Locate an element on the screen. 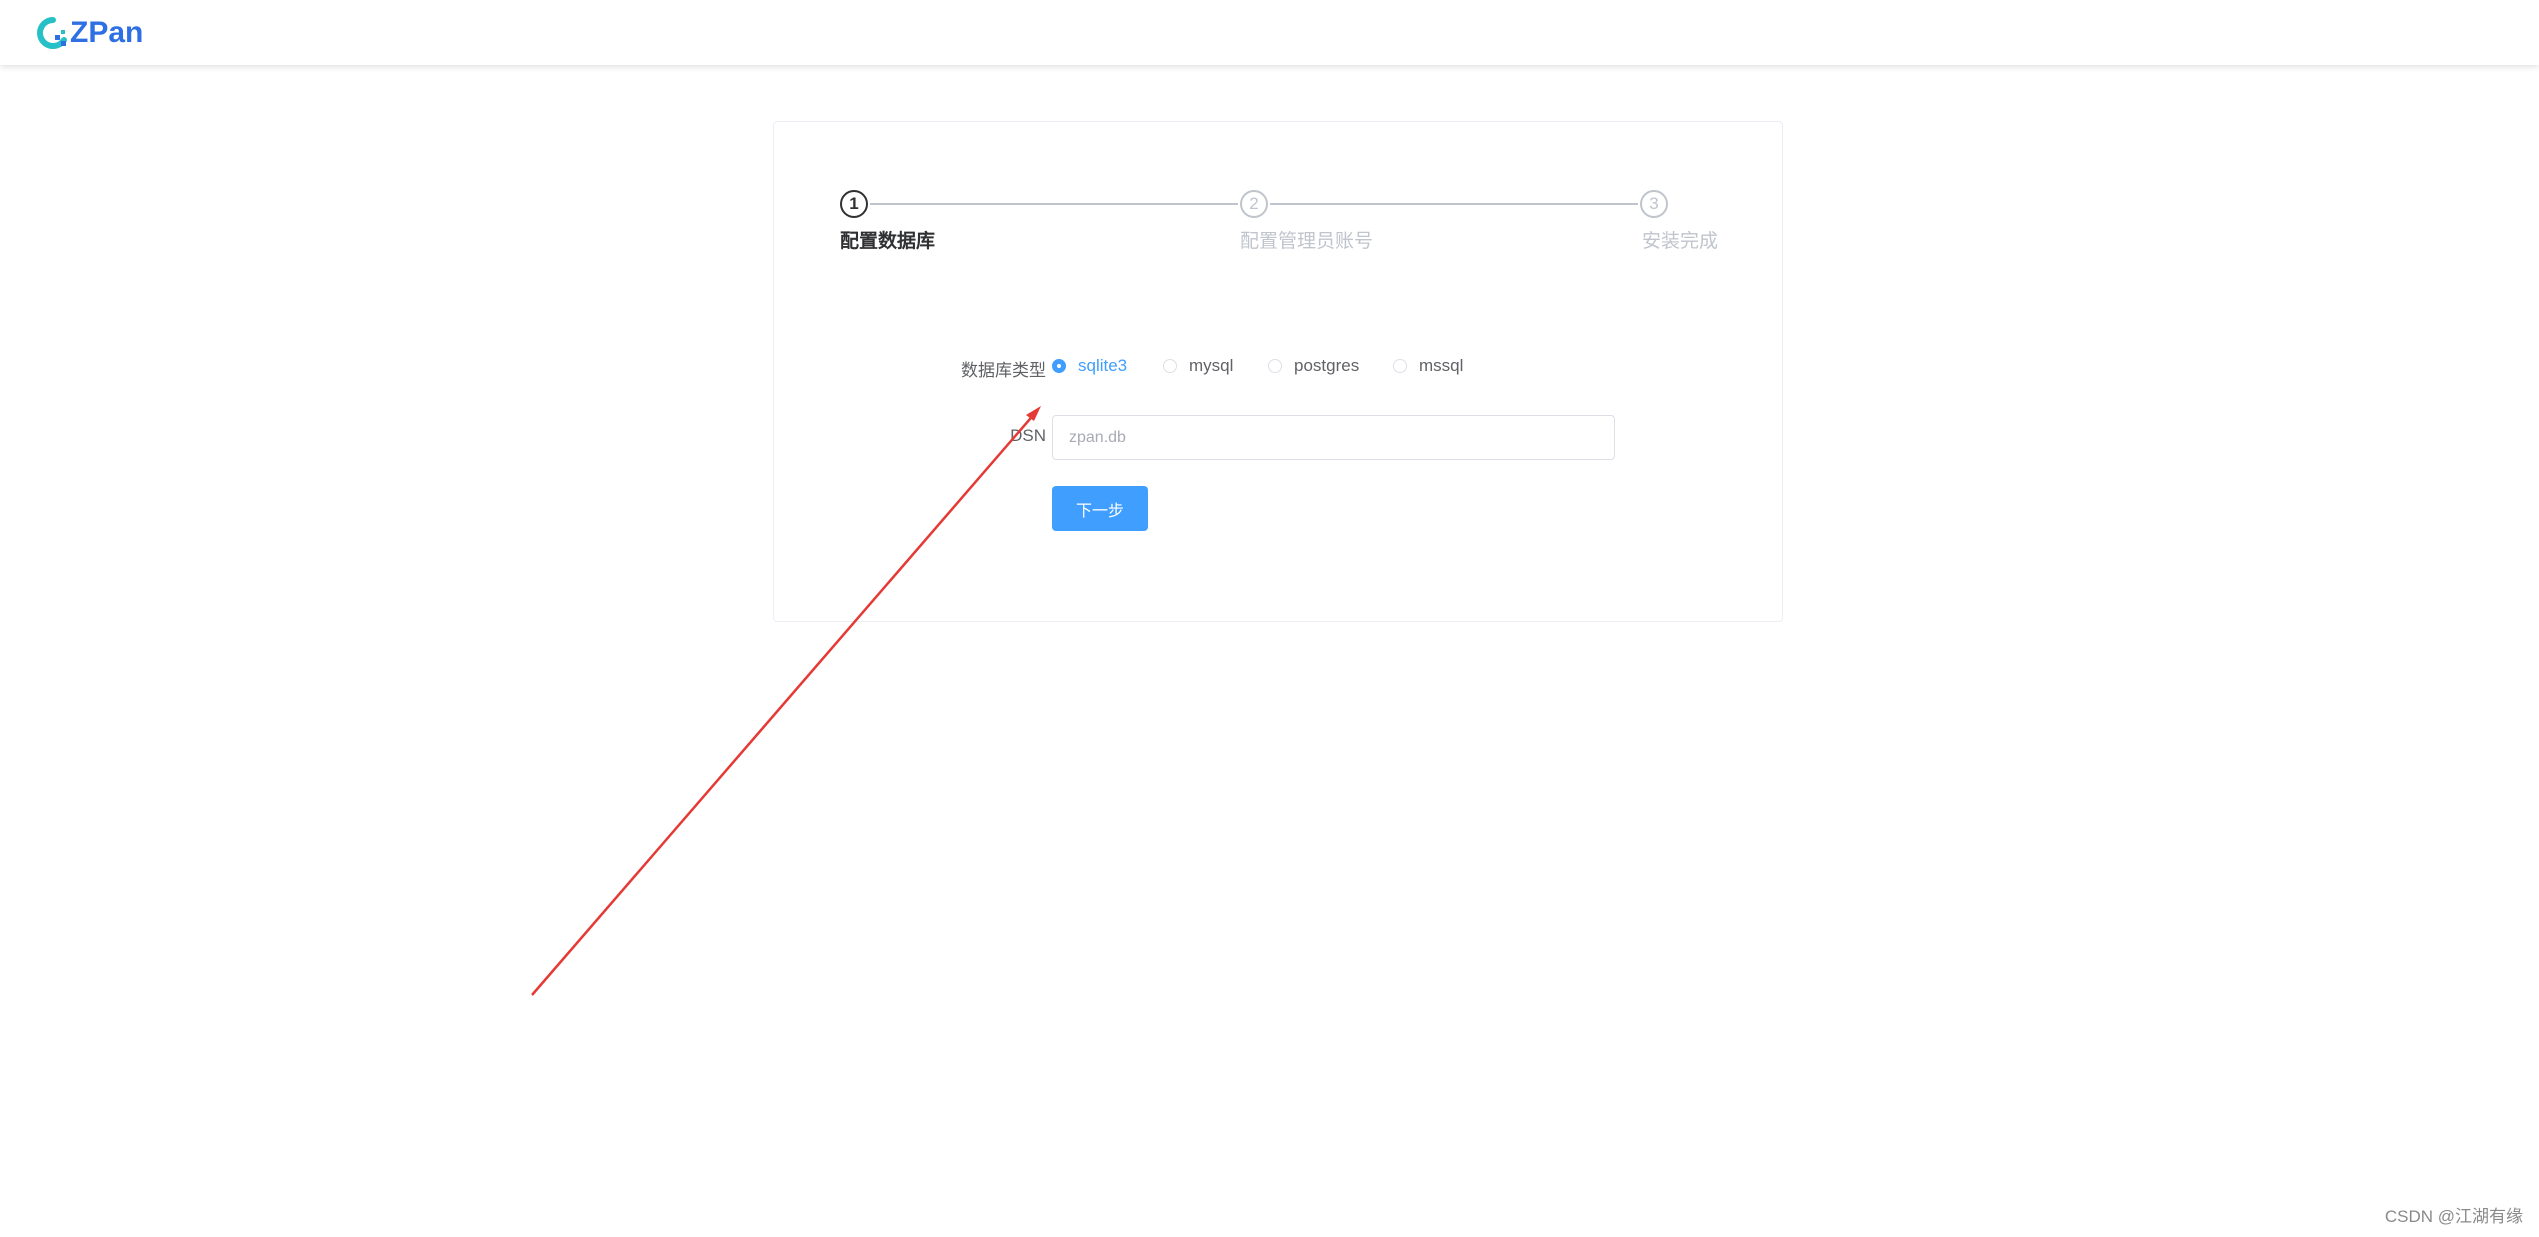  radio-sqlite3-label: sqlite3 is located at coordinates (1103, 365).